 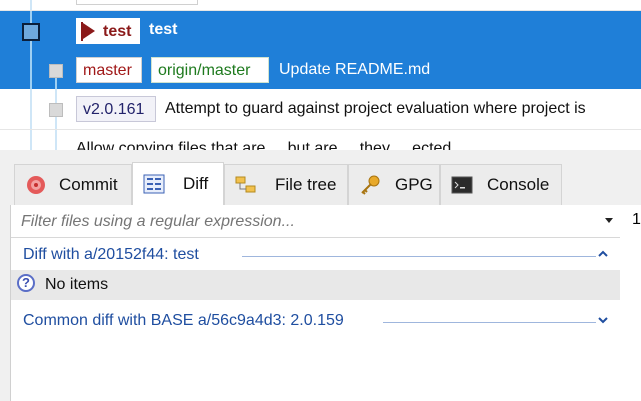 I want to click on tab-console: Console, so click(x=501, y=184).